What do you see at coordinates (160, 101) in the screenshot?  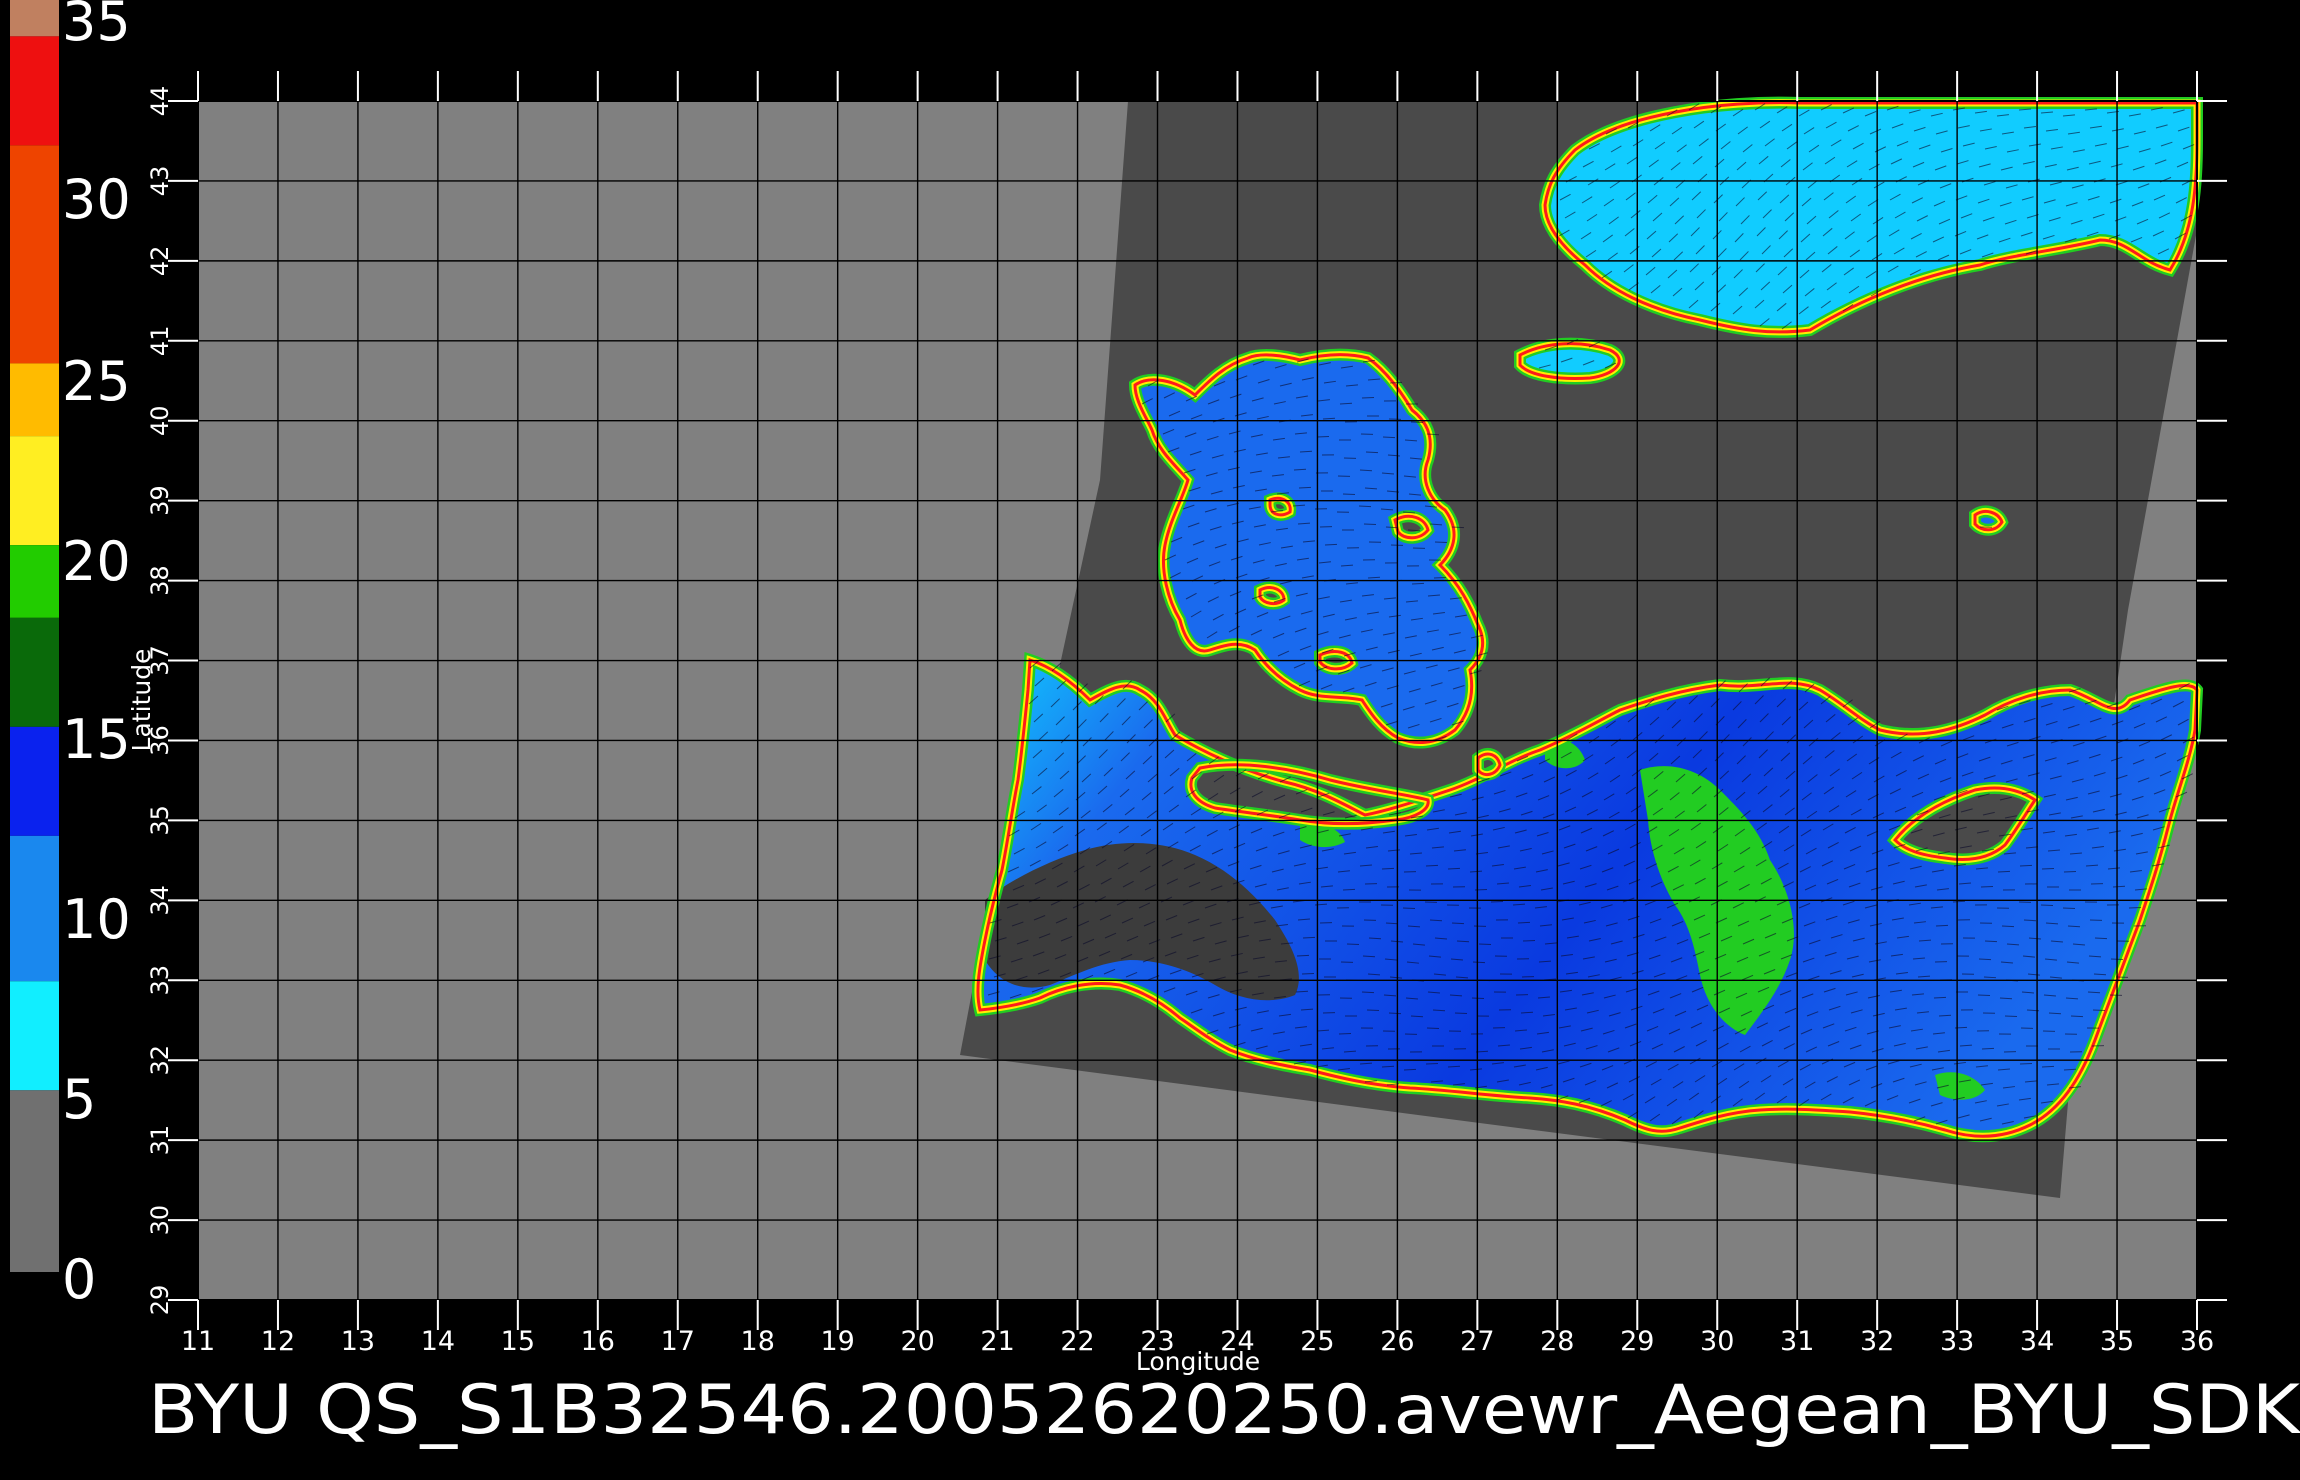 I see `latitude-tick-label: 44` at bounding box center [160, 101].